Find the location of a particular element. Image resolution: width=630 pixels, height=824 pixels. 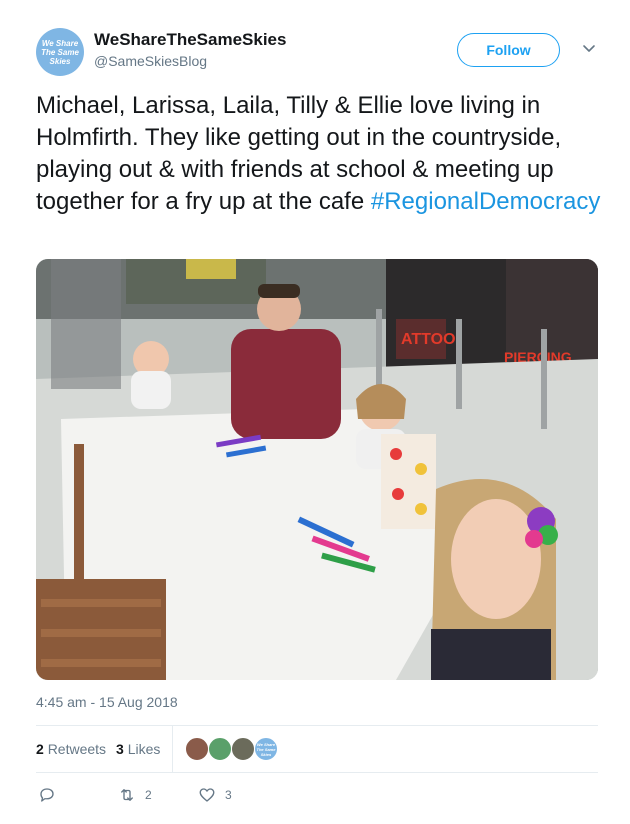

follow-button: Follow is located at coordinates (508, 50).